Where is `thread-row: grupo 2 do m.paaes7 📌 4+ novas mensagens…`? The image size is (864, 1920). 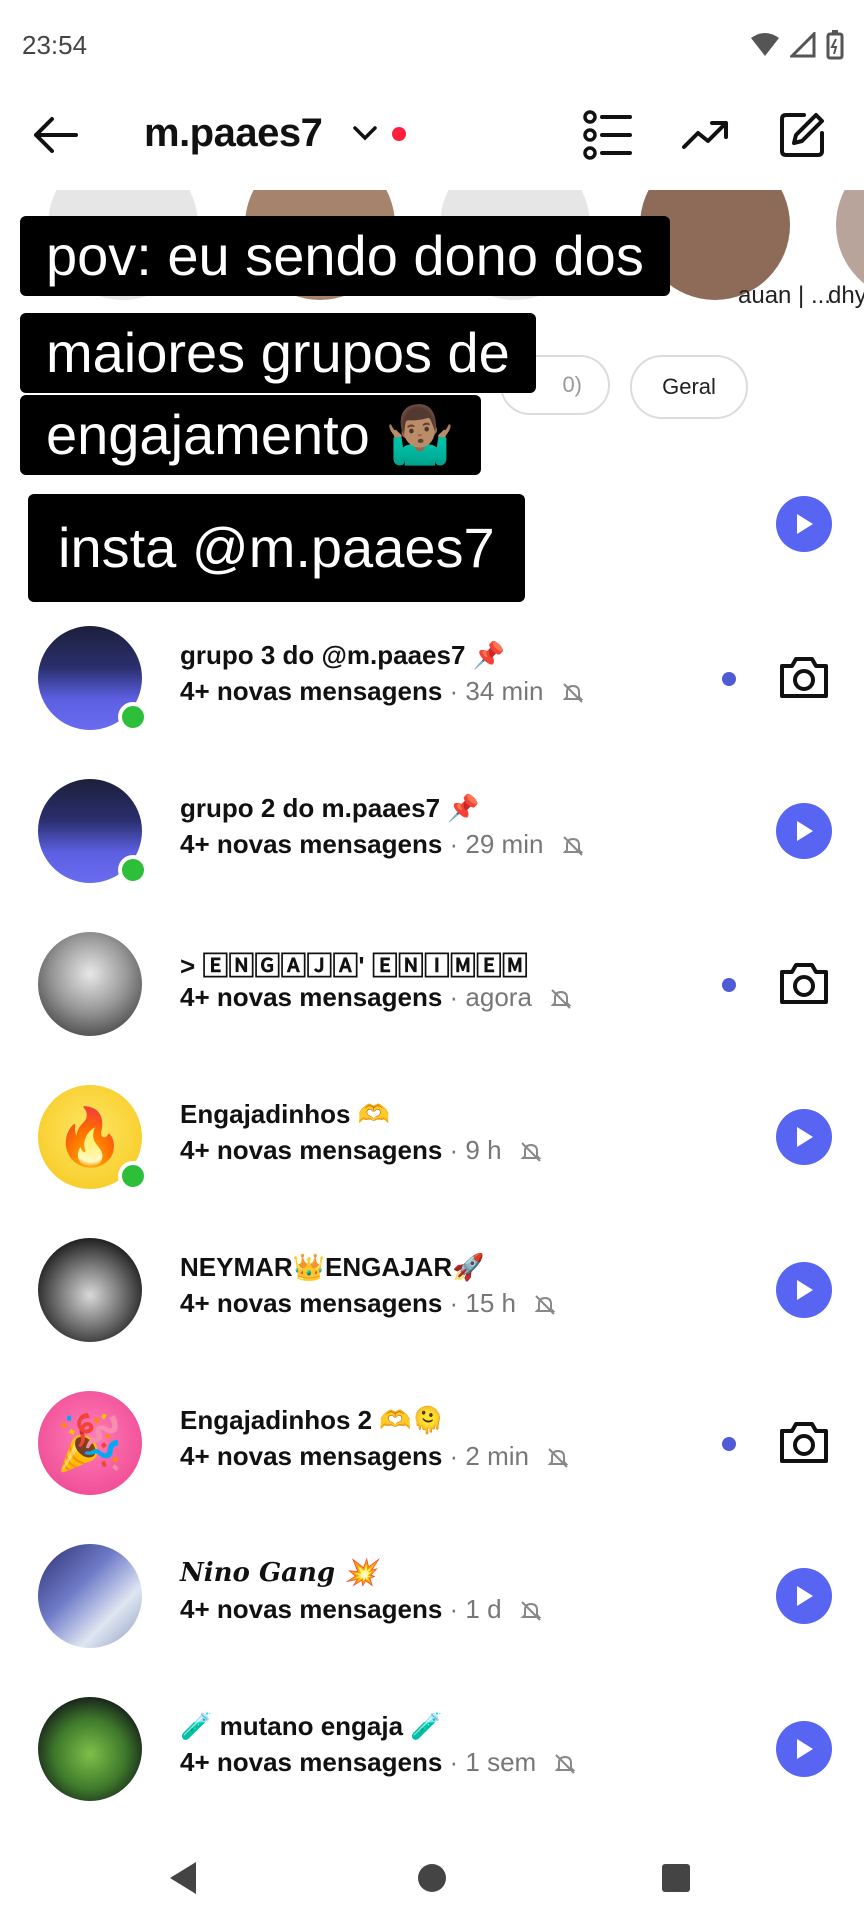
thread-row: grupo 2 do m.paaes7 📌 4+ novas mensagens… is located at coordinates (432, 833).